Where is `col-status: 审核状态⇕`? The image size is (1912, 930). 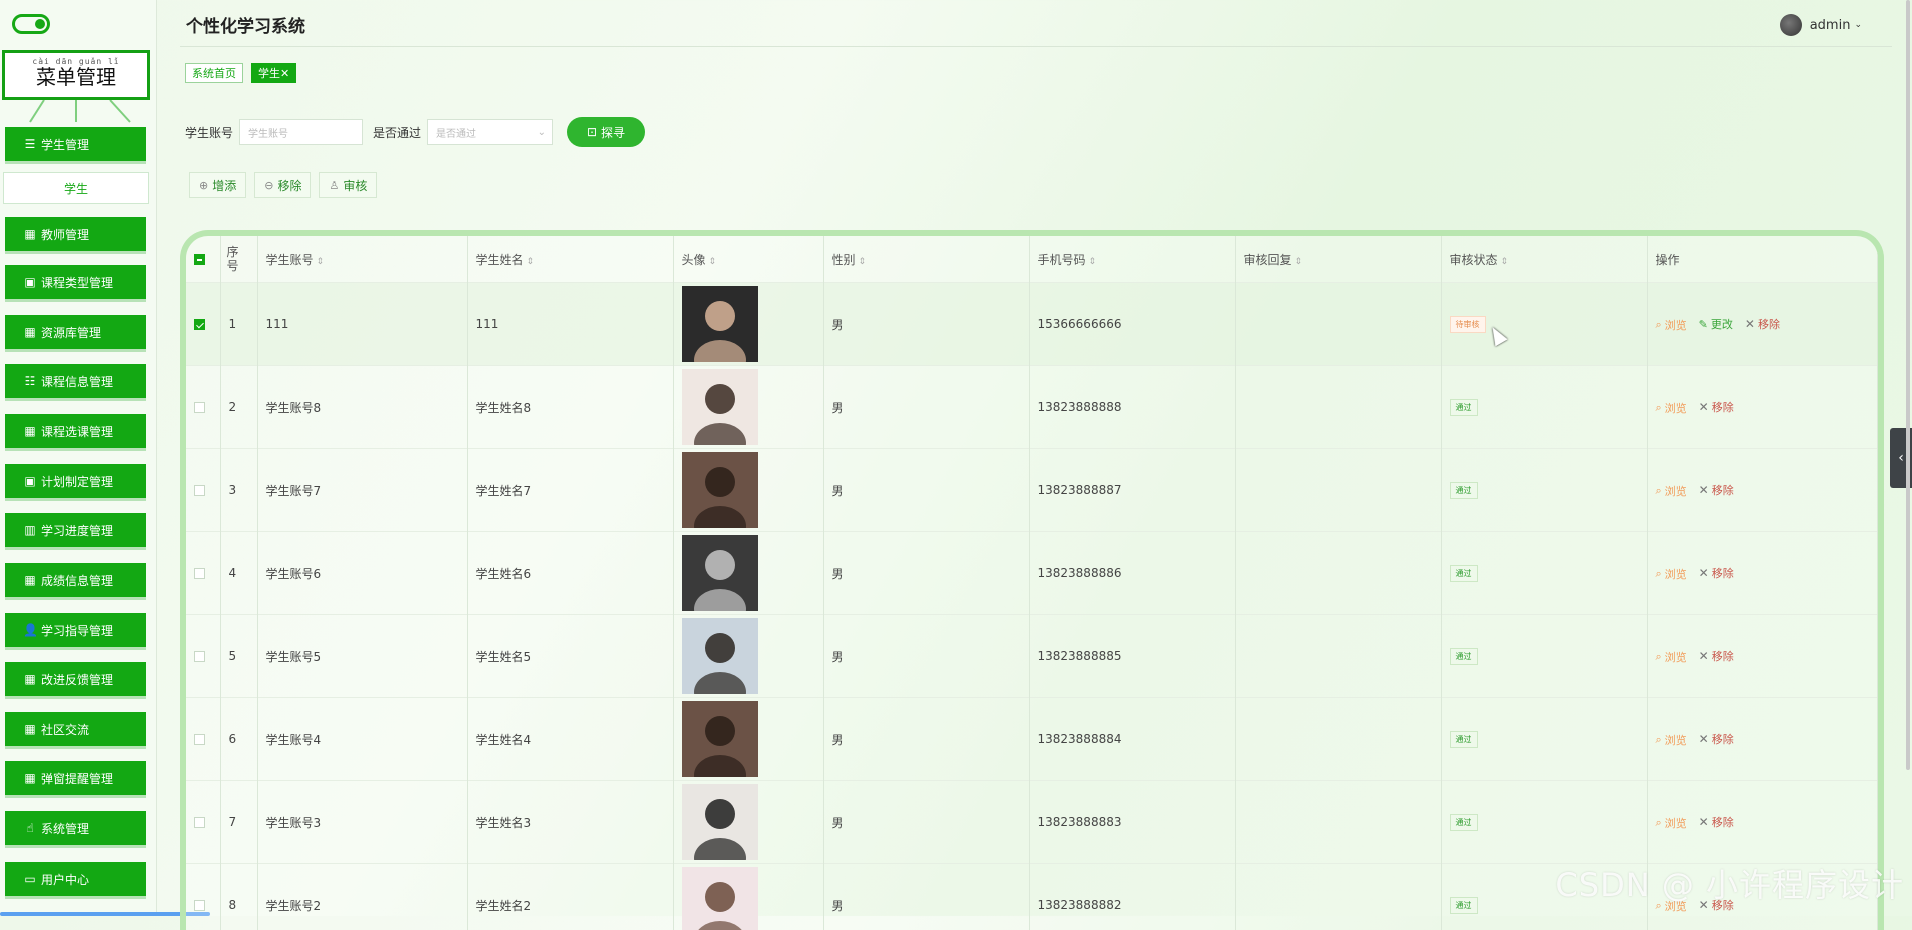 col-status: 审核状态⇕ is located at coordinates (1544, 259).